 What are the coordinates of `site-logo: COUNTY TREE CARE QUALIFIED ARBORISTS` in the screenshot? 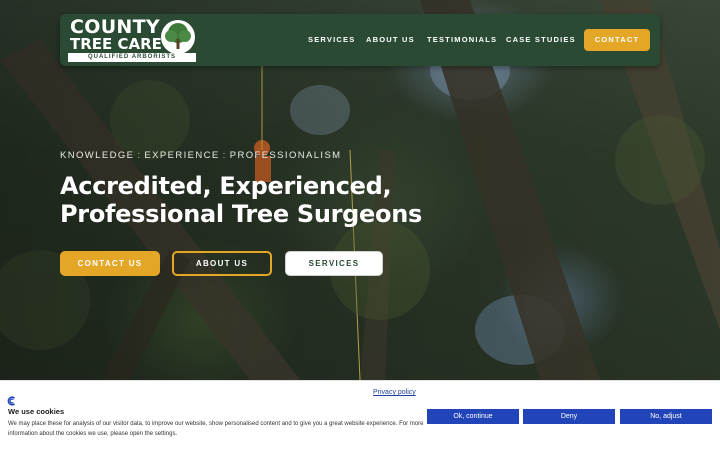 It's located at (134, 41).